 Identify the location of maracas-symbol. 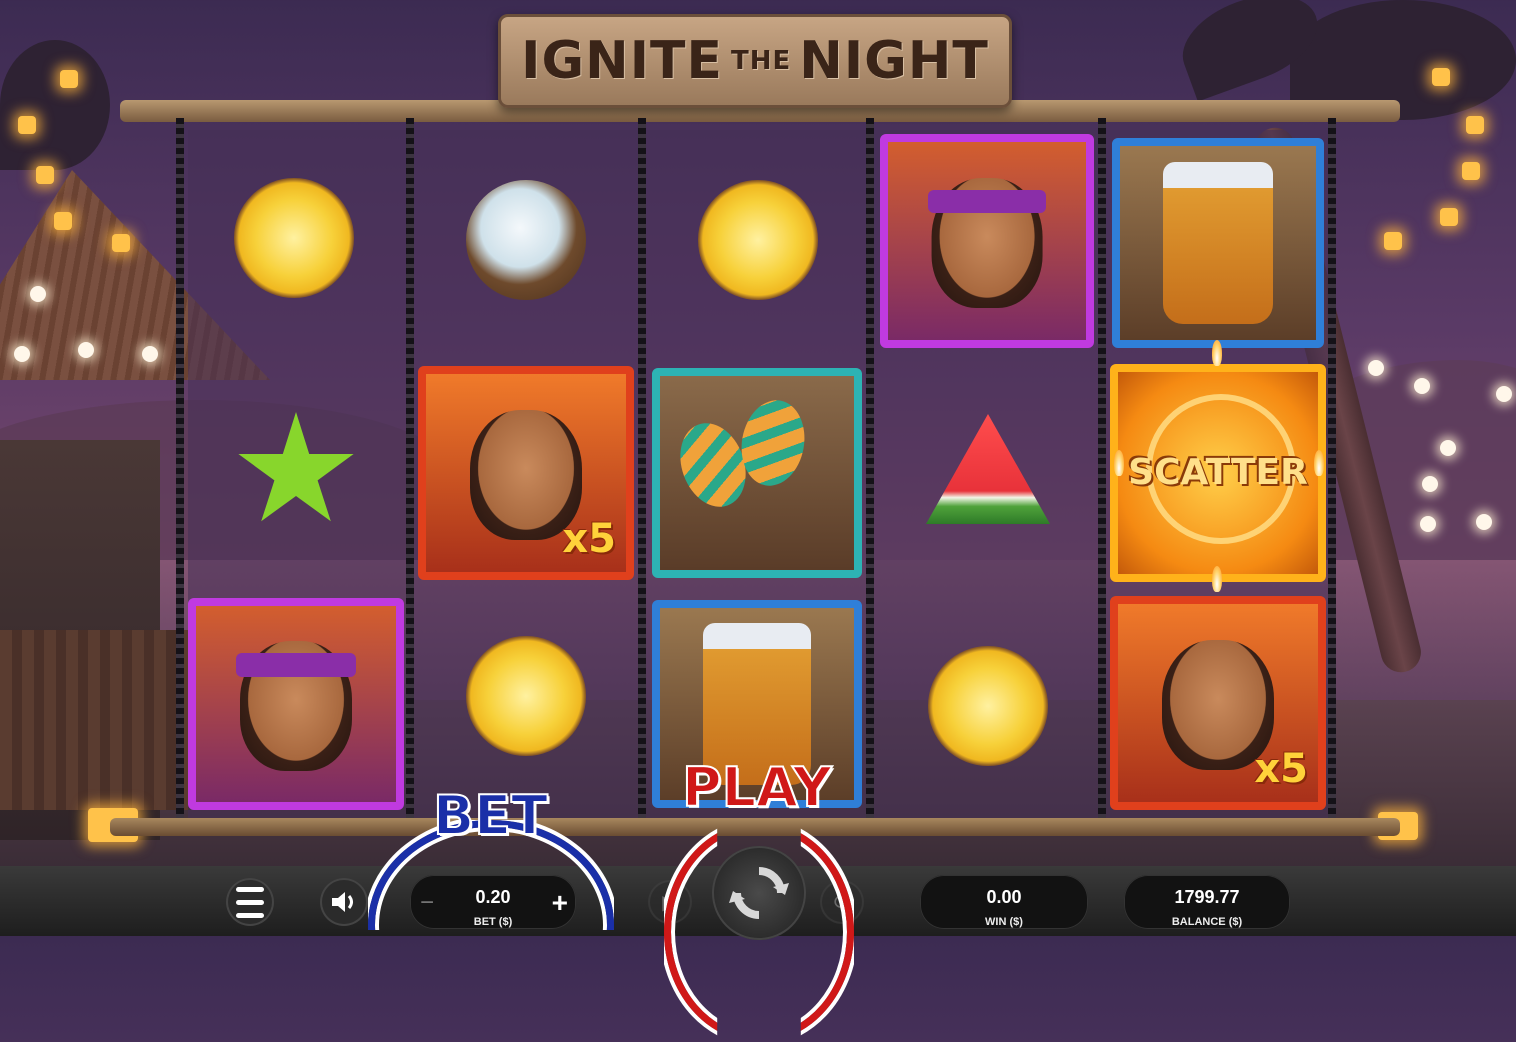
(757, 473).